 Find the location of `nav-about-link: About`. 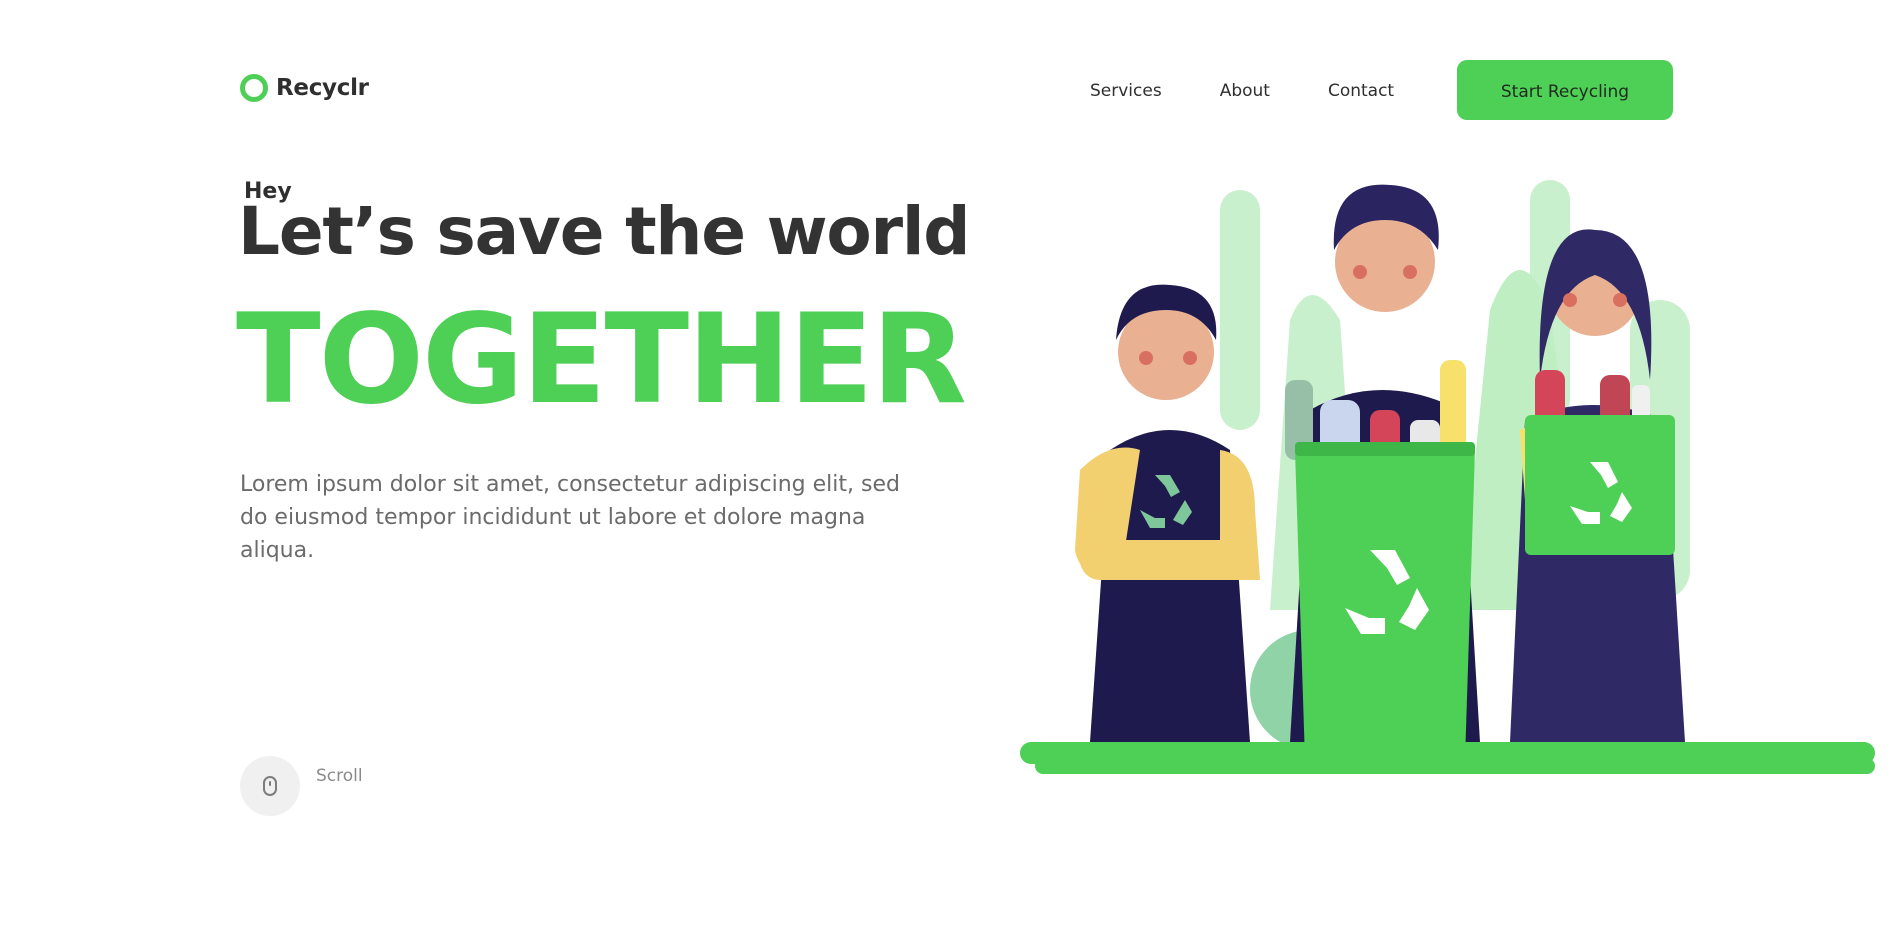

nav-about-link: About is located at coordinates (1245, 91).